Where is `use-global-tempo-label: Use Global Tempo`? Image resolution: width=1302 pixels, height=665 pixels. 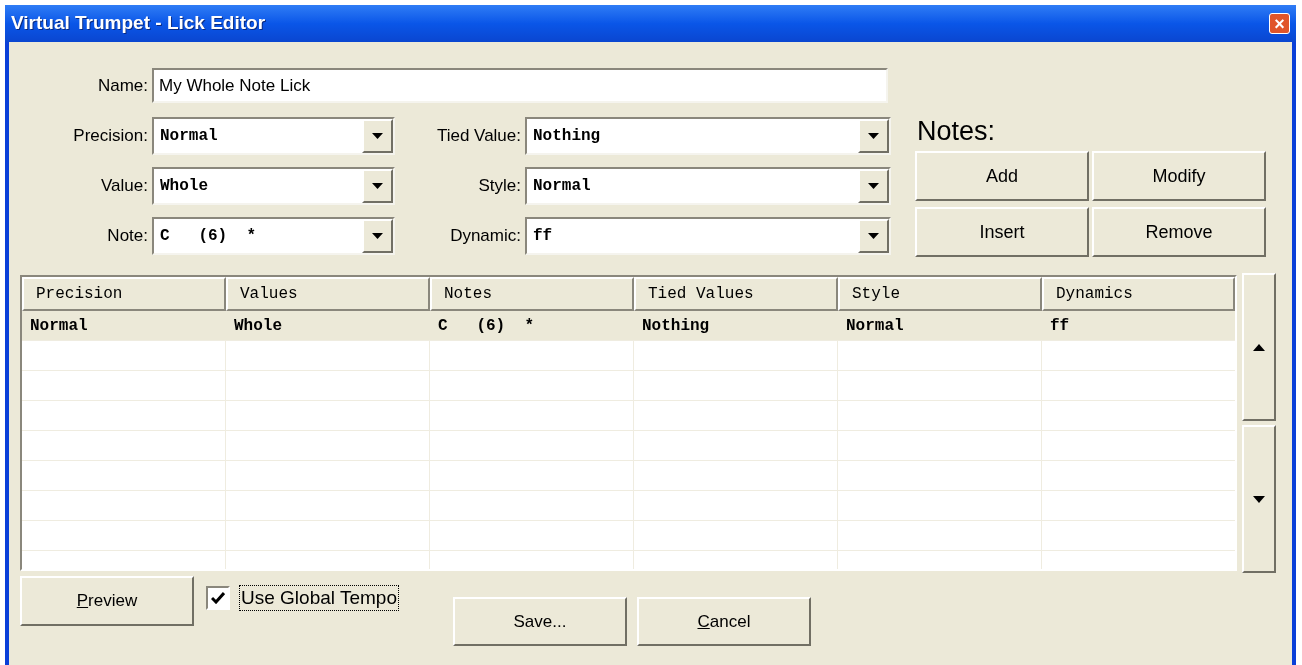 use-global-tempo-label: Use Global Tempo is located at coordinates (319, 598).